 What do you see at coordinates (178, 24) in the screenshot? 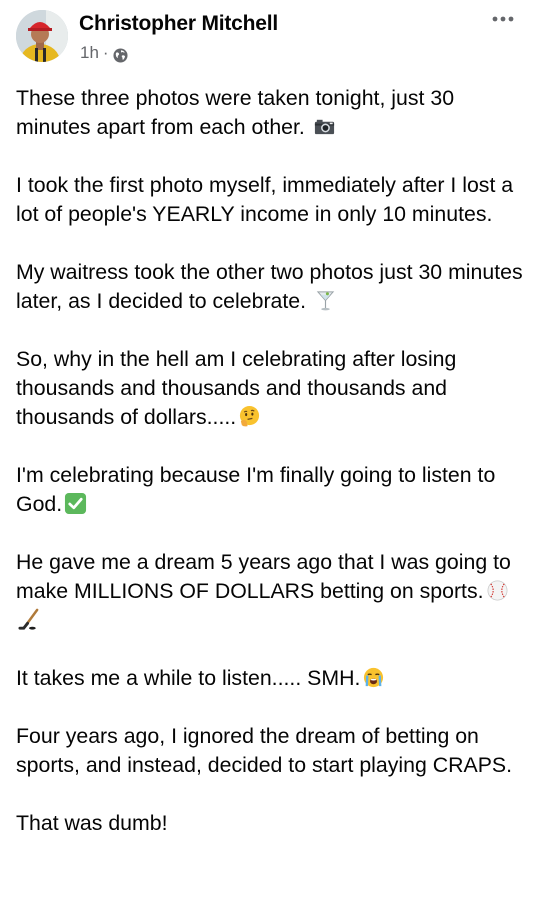
I see `author-name: Christopher Mitchell` at bounding box center [178, 24].